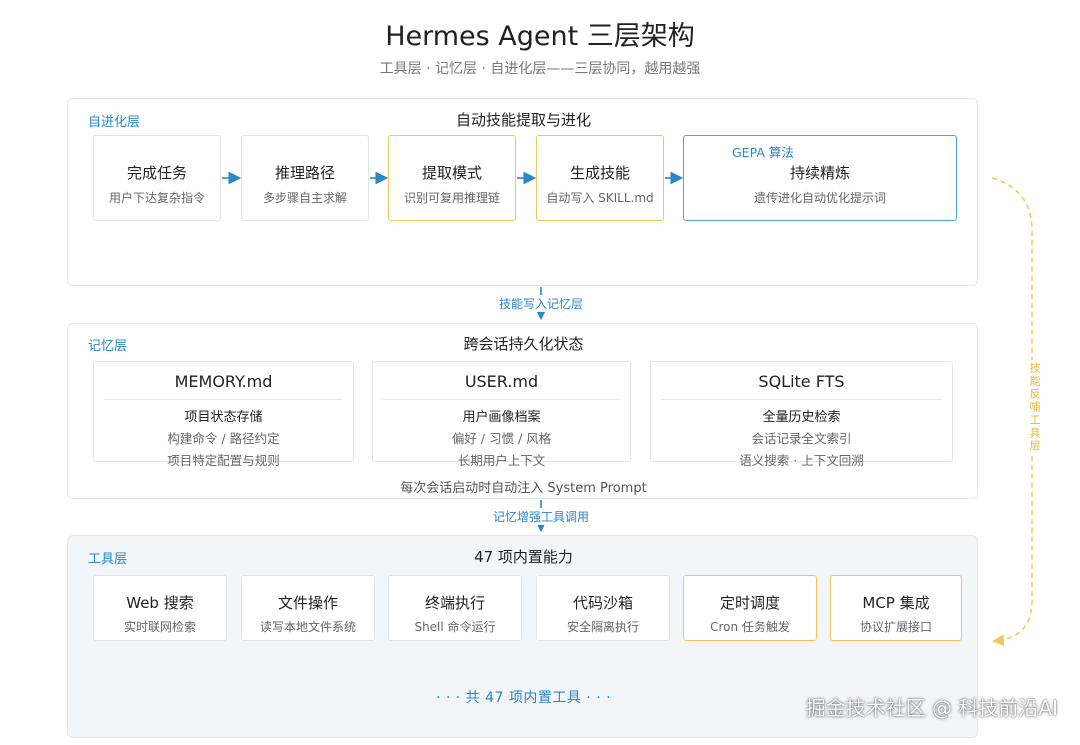  What do you see at coordinates (541, 303) in the screenshot?
I see `flow-label-skills-to-memory: 技能写入记忆层` at bounding box center [541, 303].